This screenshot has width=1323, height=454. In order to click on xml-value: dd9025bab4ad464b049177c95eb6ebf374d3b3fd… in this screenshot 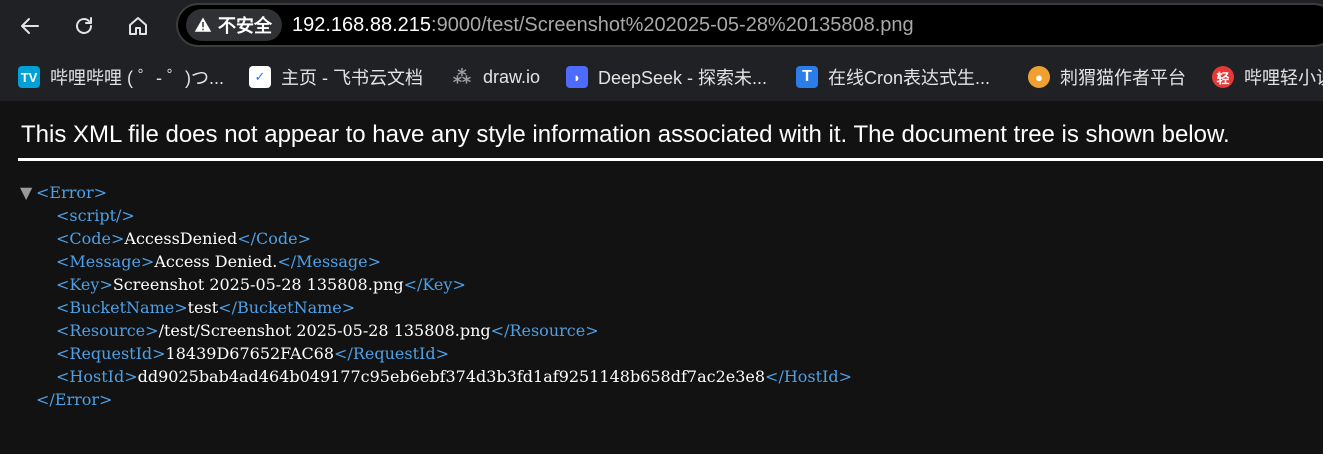, I will do `click(451, 376)`.